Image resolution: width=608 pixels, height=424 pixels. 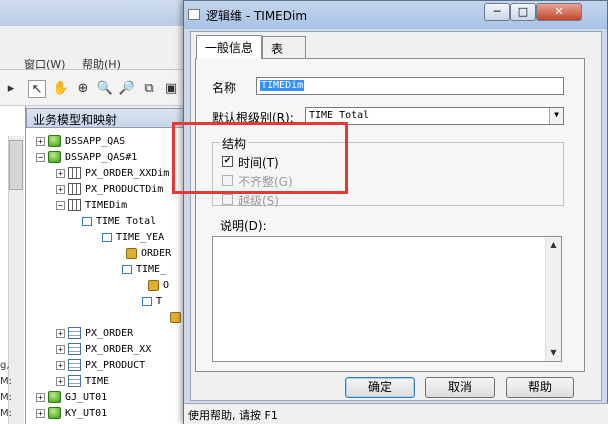 I want to click on tree-node-label: DSSAPP_QAS, so click(x=95, y=141).